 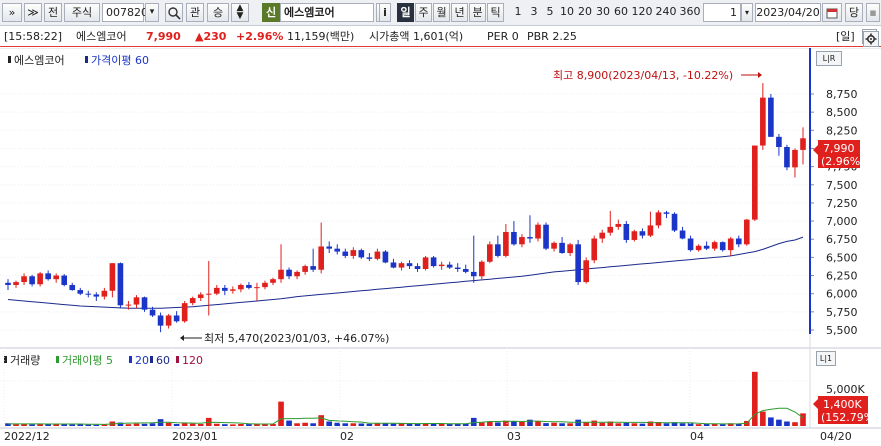 What do you see at coordinates (240, 12) in the screenshot?
I see `updown-arrows-icon: ▲ ▼` at bounding box center [240, 12].